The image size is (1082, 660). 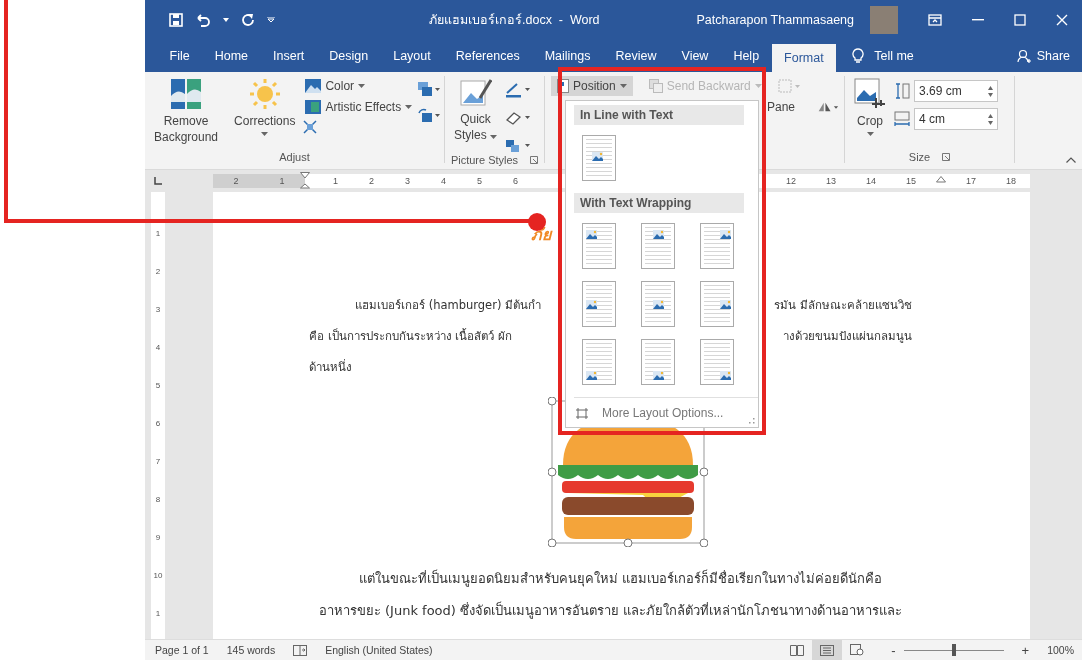 What do you see at coordinates (488, 56) in the screenshot?
I see `ribbon-tab: References` at bounding box center [488, 56].